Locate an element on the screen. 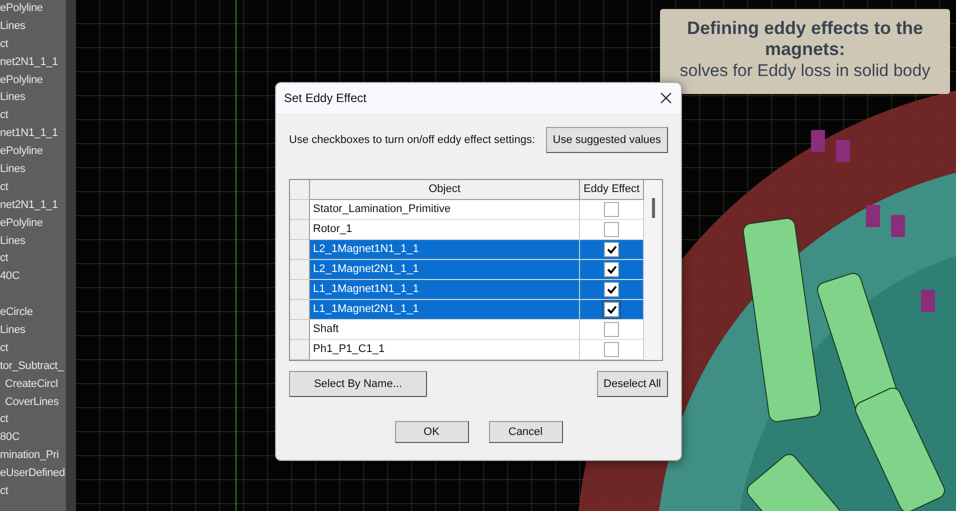 Image resolution: width=956 pixels, height=511 pixels. annotation-title: Defining eddy effects to the magnets: is located at coordinates (805, 39).